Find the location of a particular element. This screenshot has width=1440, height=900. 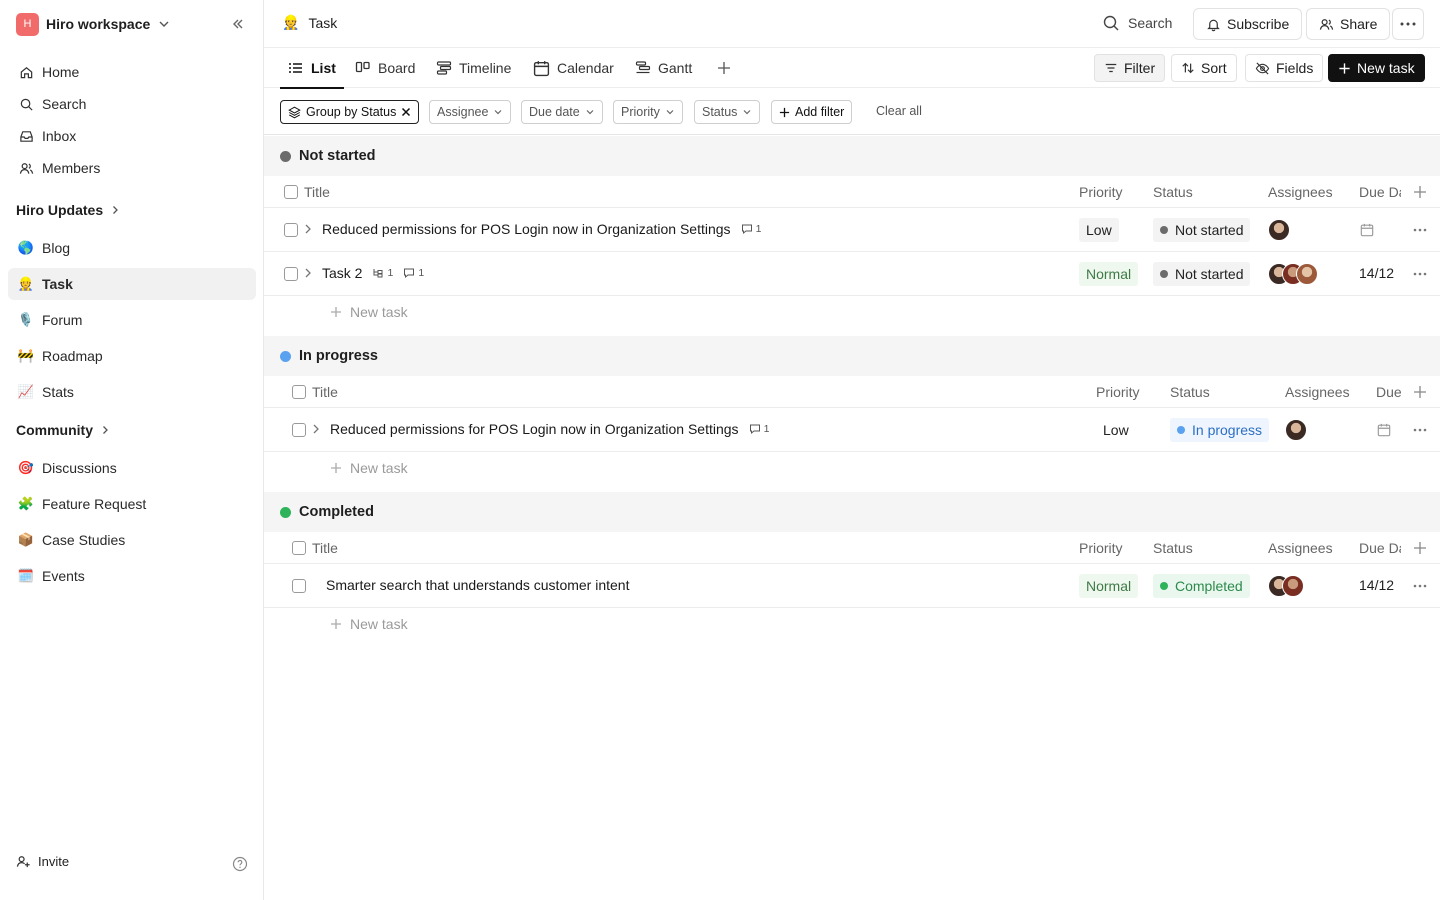

sidebar-item-case-studies: 📦 Case Studies is located at coordinates (132, 540).